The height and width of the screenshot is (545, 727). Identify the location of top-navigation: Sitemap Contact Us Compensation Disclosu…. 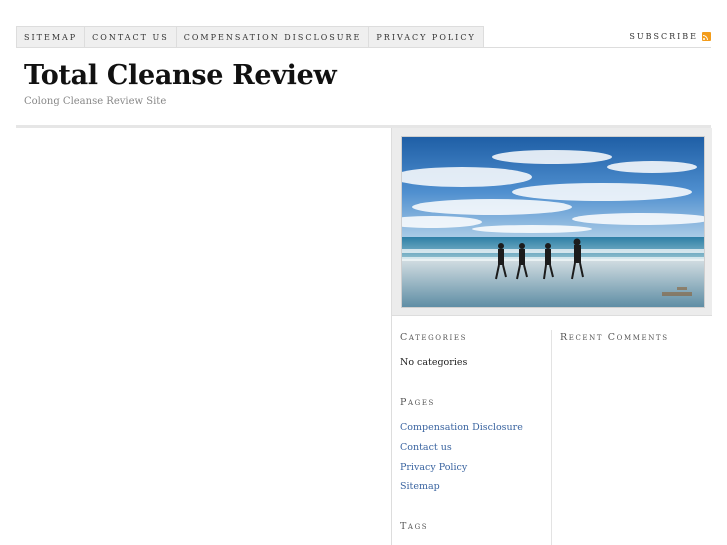
(363, 37).